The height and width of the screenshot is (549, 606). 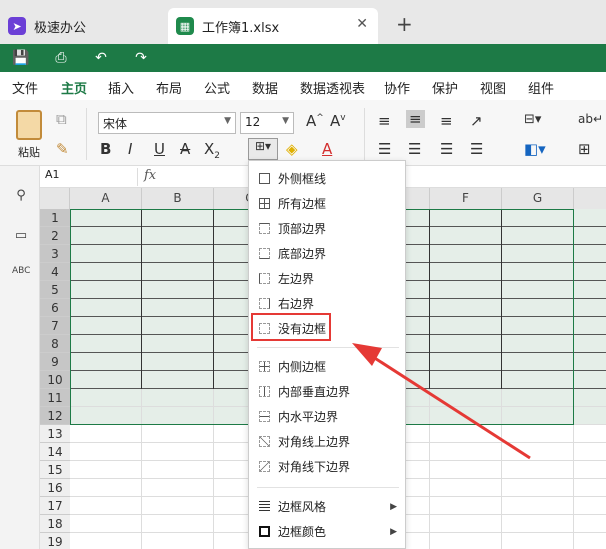 I want to click on menu-item-label: 对角线上边界, so click(x=314, y=442).